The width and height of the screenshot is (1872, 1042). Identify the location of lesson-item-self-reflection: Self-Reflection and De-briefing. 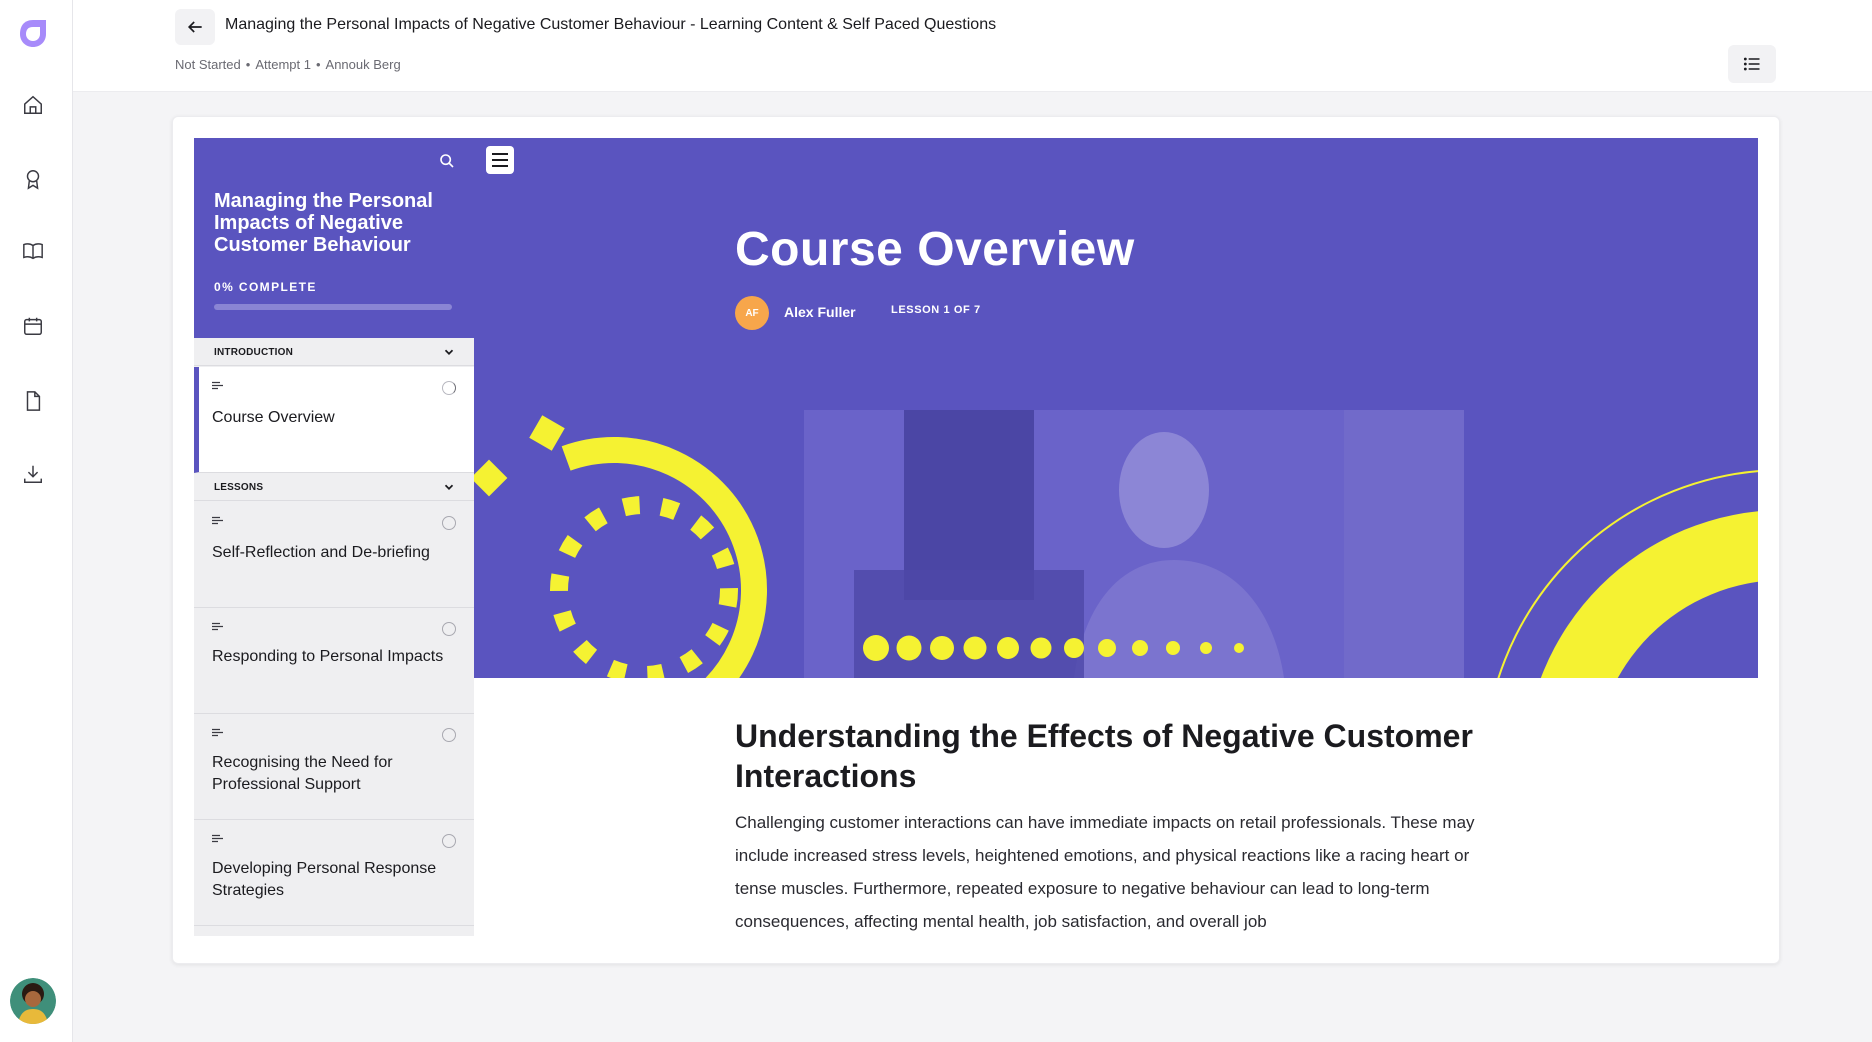
(334, 555).